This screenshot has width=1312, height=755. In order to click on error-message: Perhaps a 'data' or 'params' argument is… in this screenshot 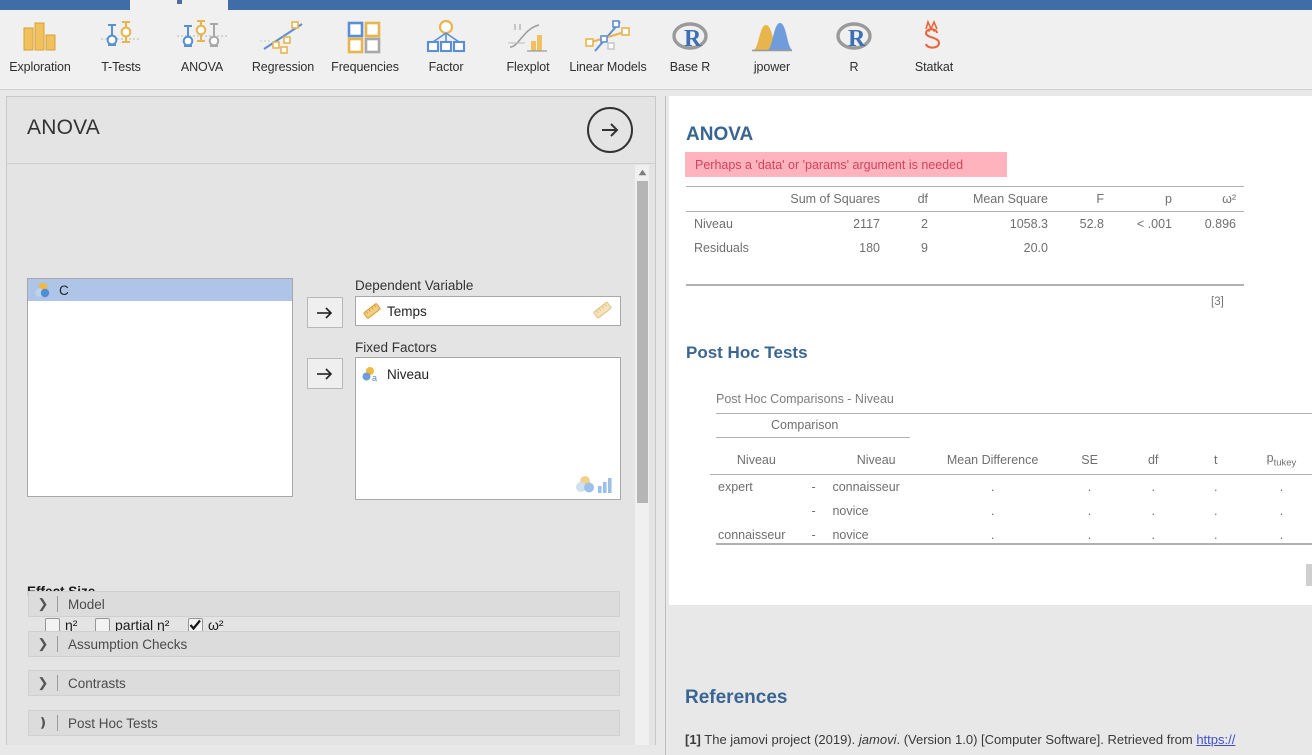, I will do `click(829, 164)`.